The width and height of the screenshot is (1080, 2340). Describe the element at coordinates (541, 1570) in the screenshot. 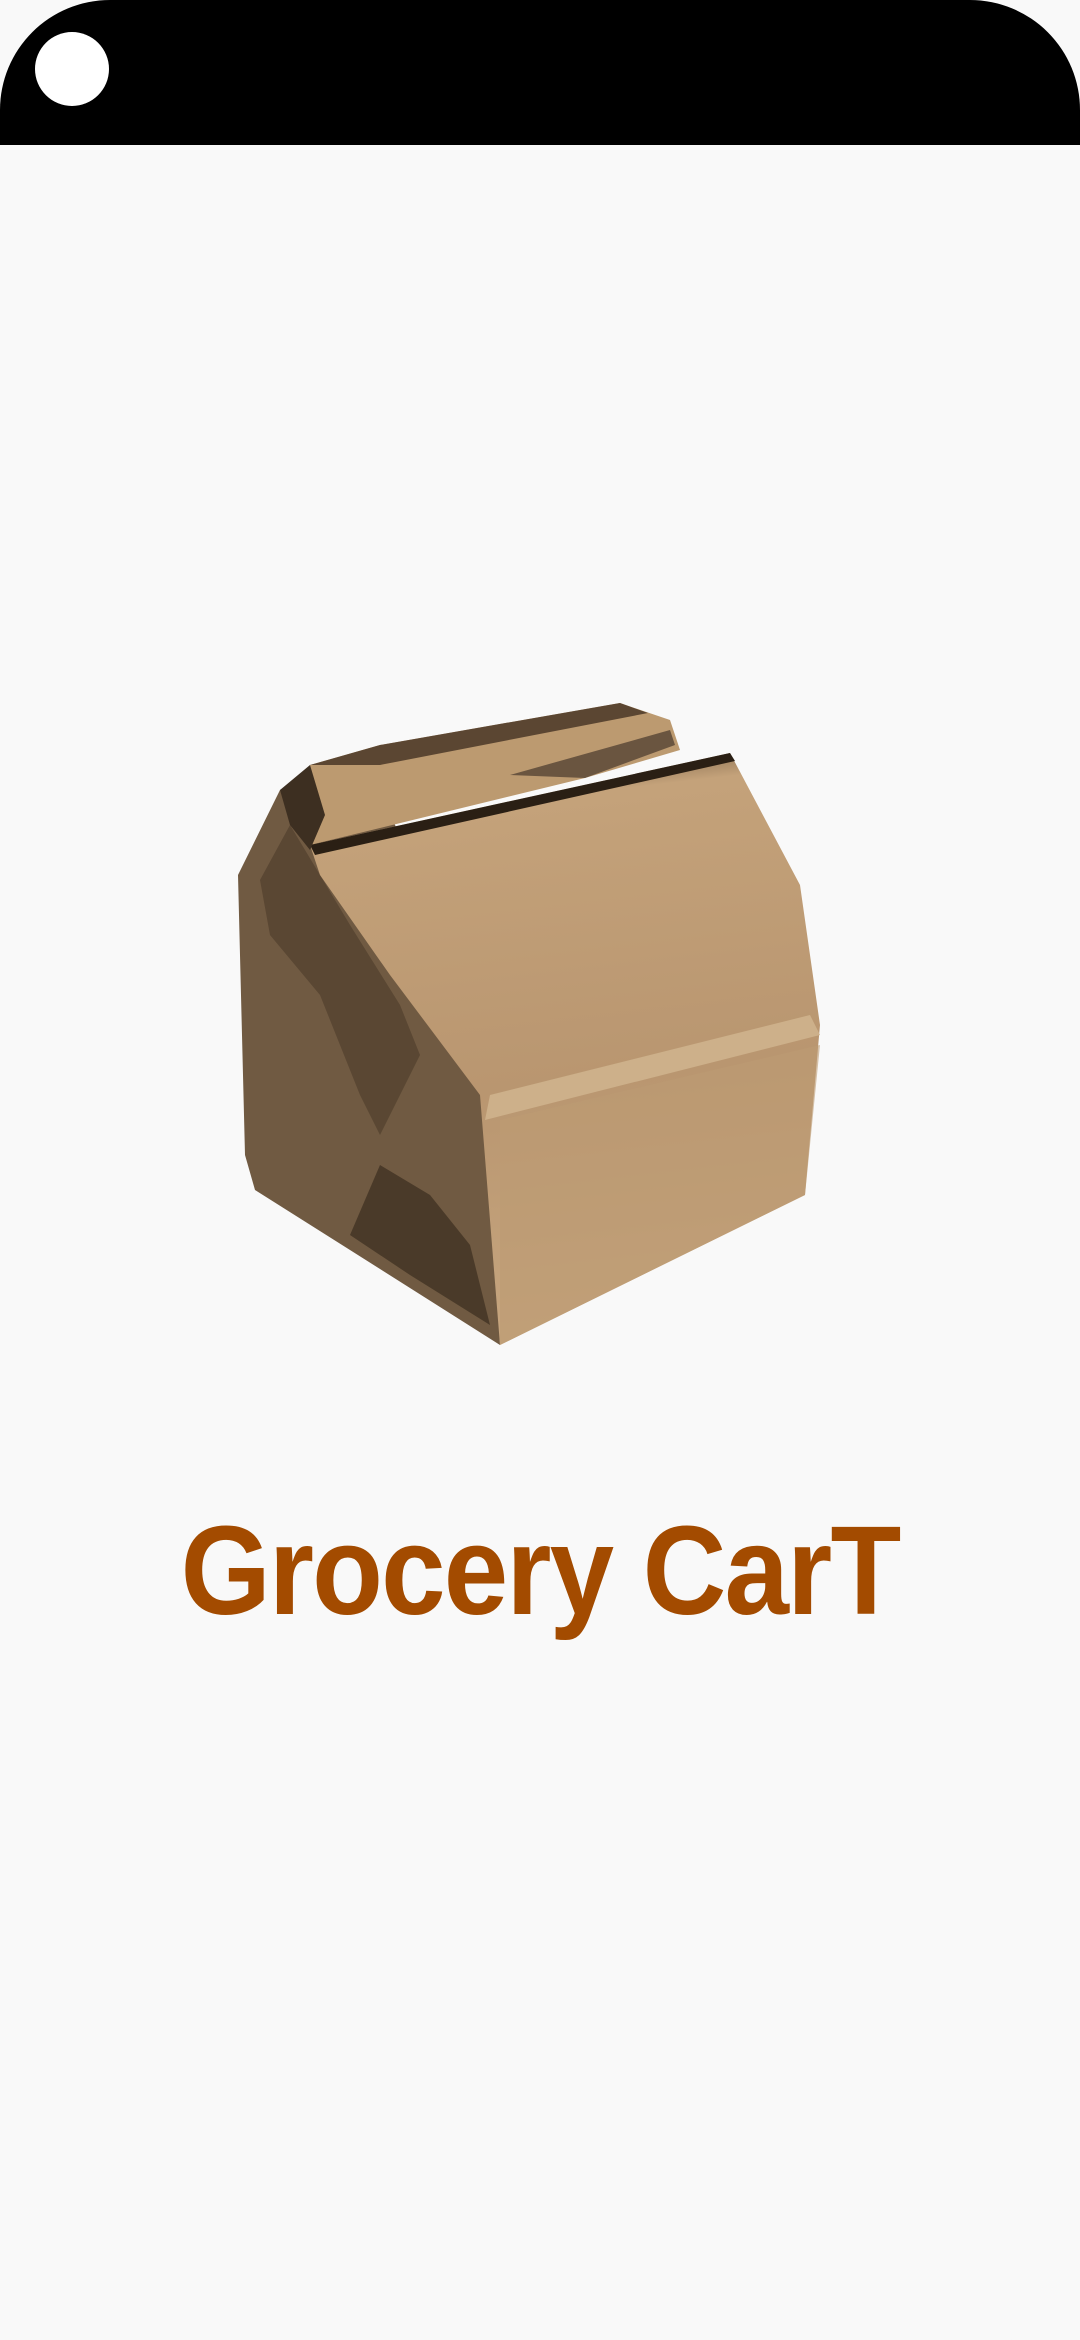

I see `app-title: Grocery CarT` at that location.